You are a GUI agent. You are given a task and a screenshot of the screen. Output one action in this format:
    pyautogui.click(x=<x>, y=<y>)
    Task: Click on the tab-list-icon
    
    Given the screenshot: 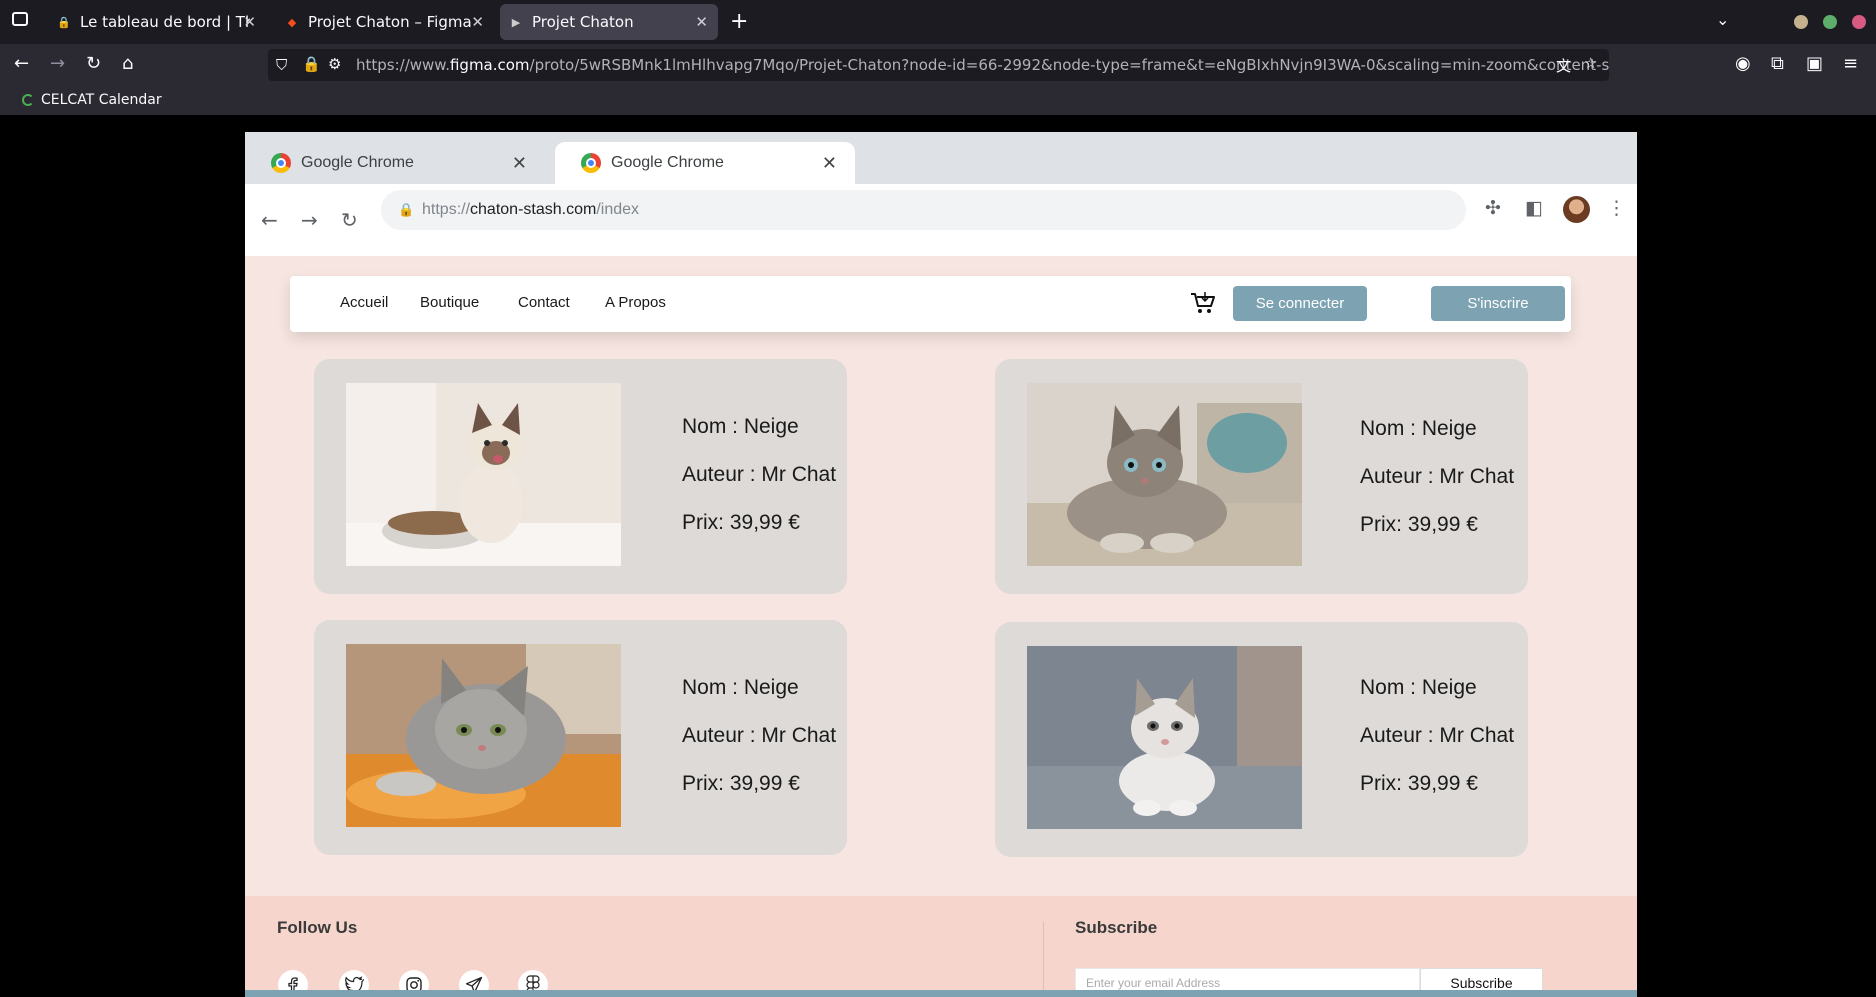 What is the action you would take?
    pyautogui.click(x=20, y=19)
    